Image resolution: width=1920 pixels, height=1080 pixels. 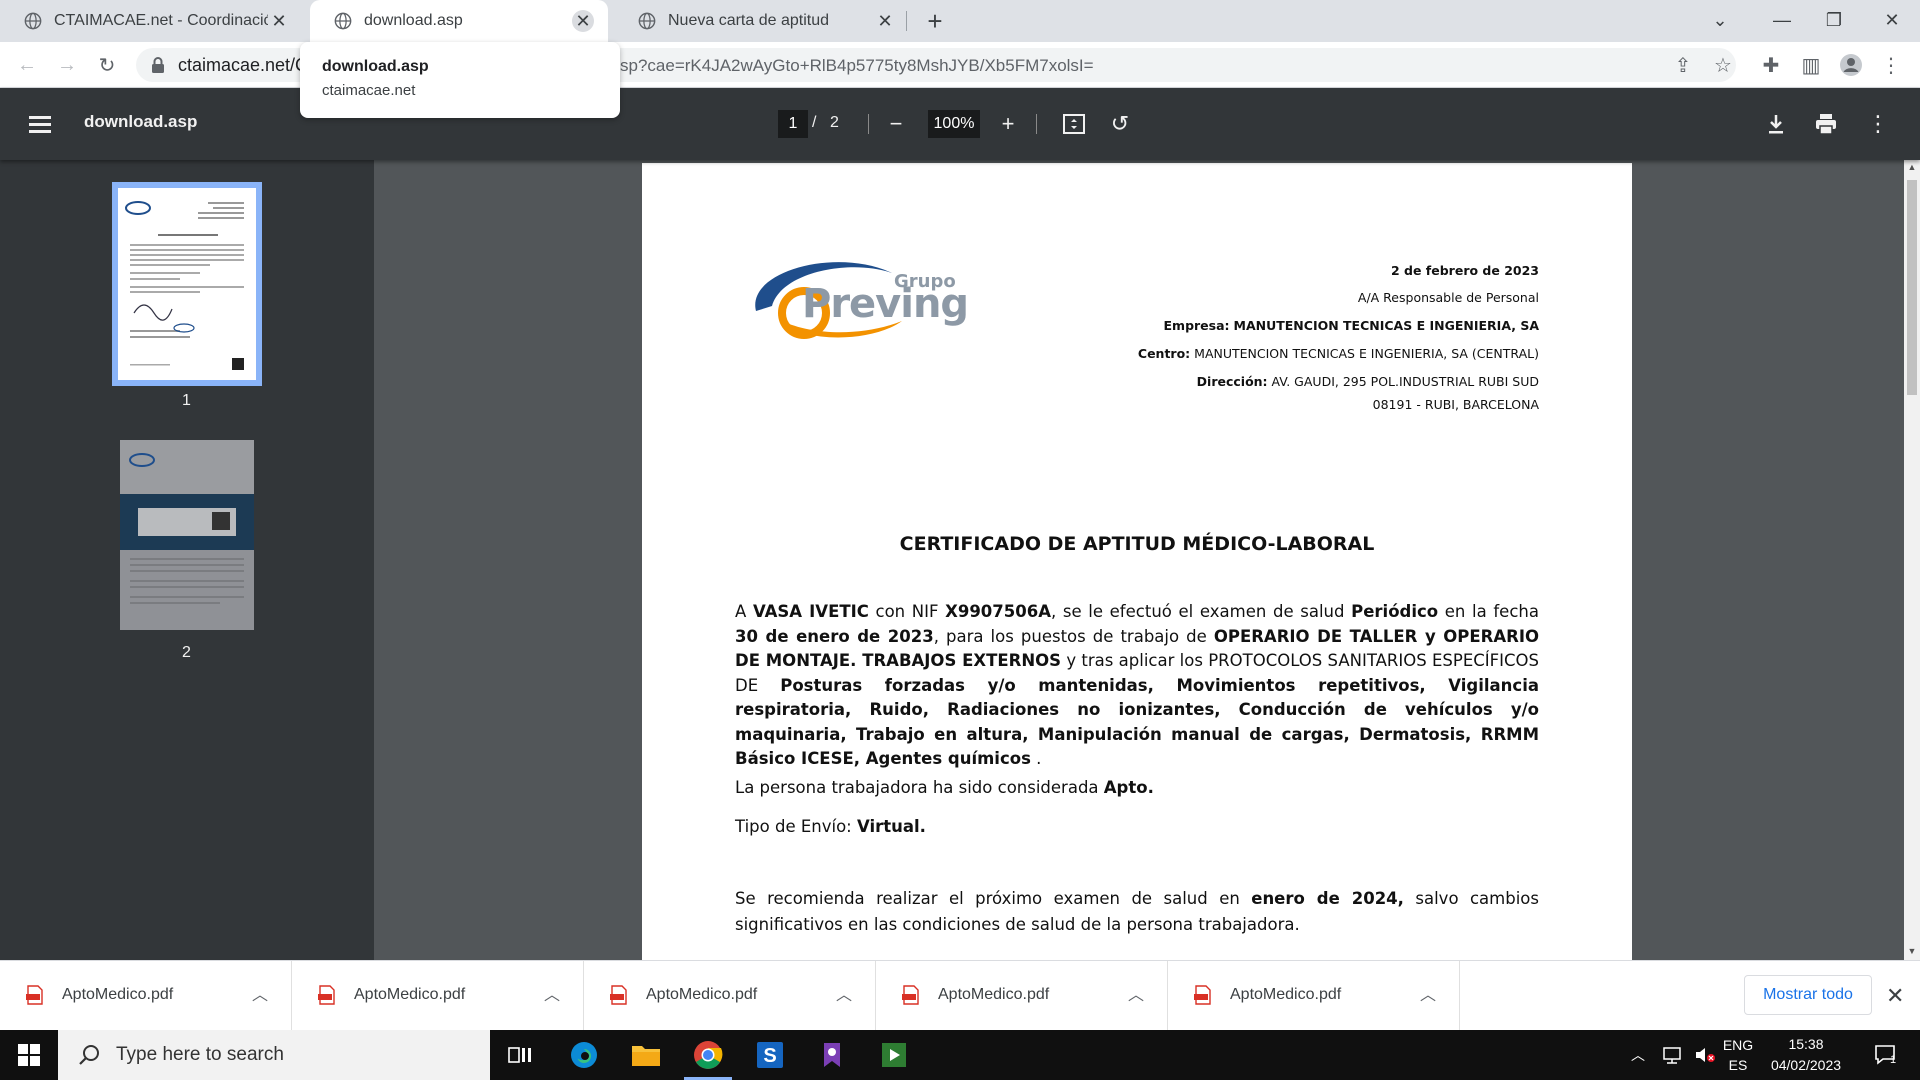 I want to click on pdf-toolbar: download.asp 1 / 2 − 100% + ↺ ⋮, so click(x=960, y=124).